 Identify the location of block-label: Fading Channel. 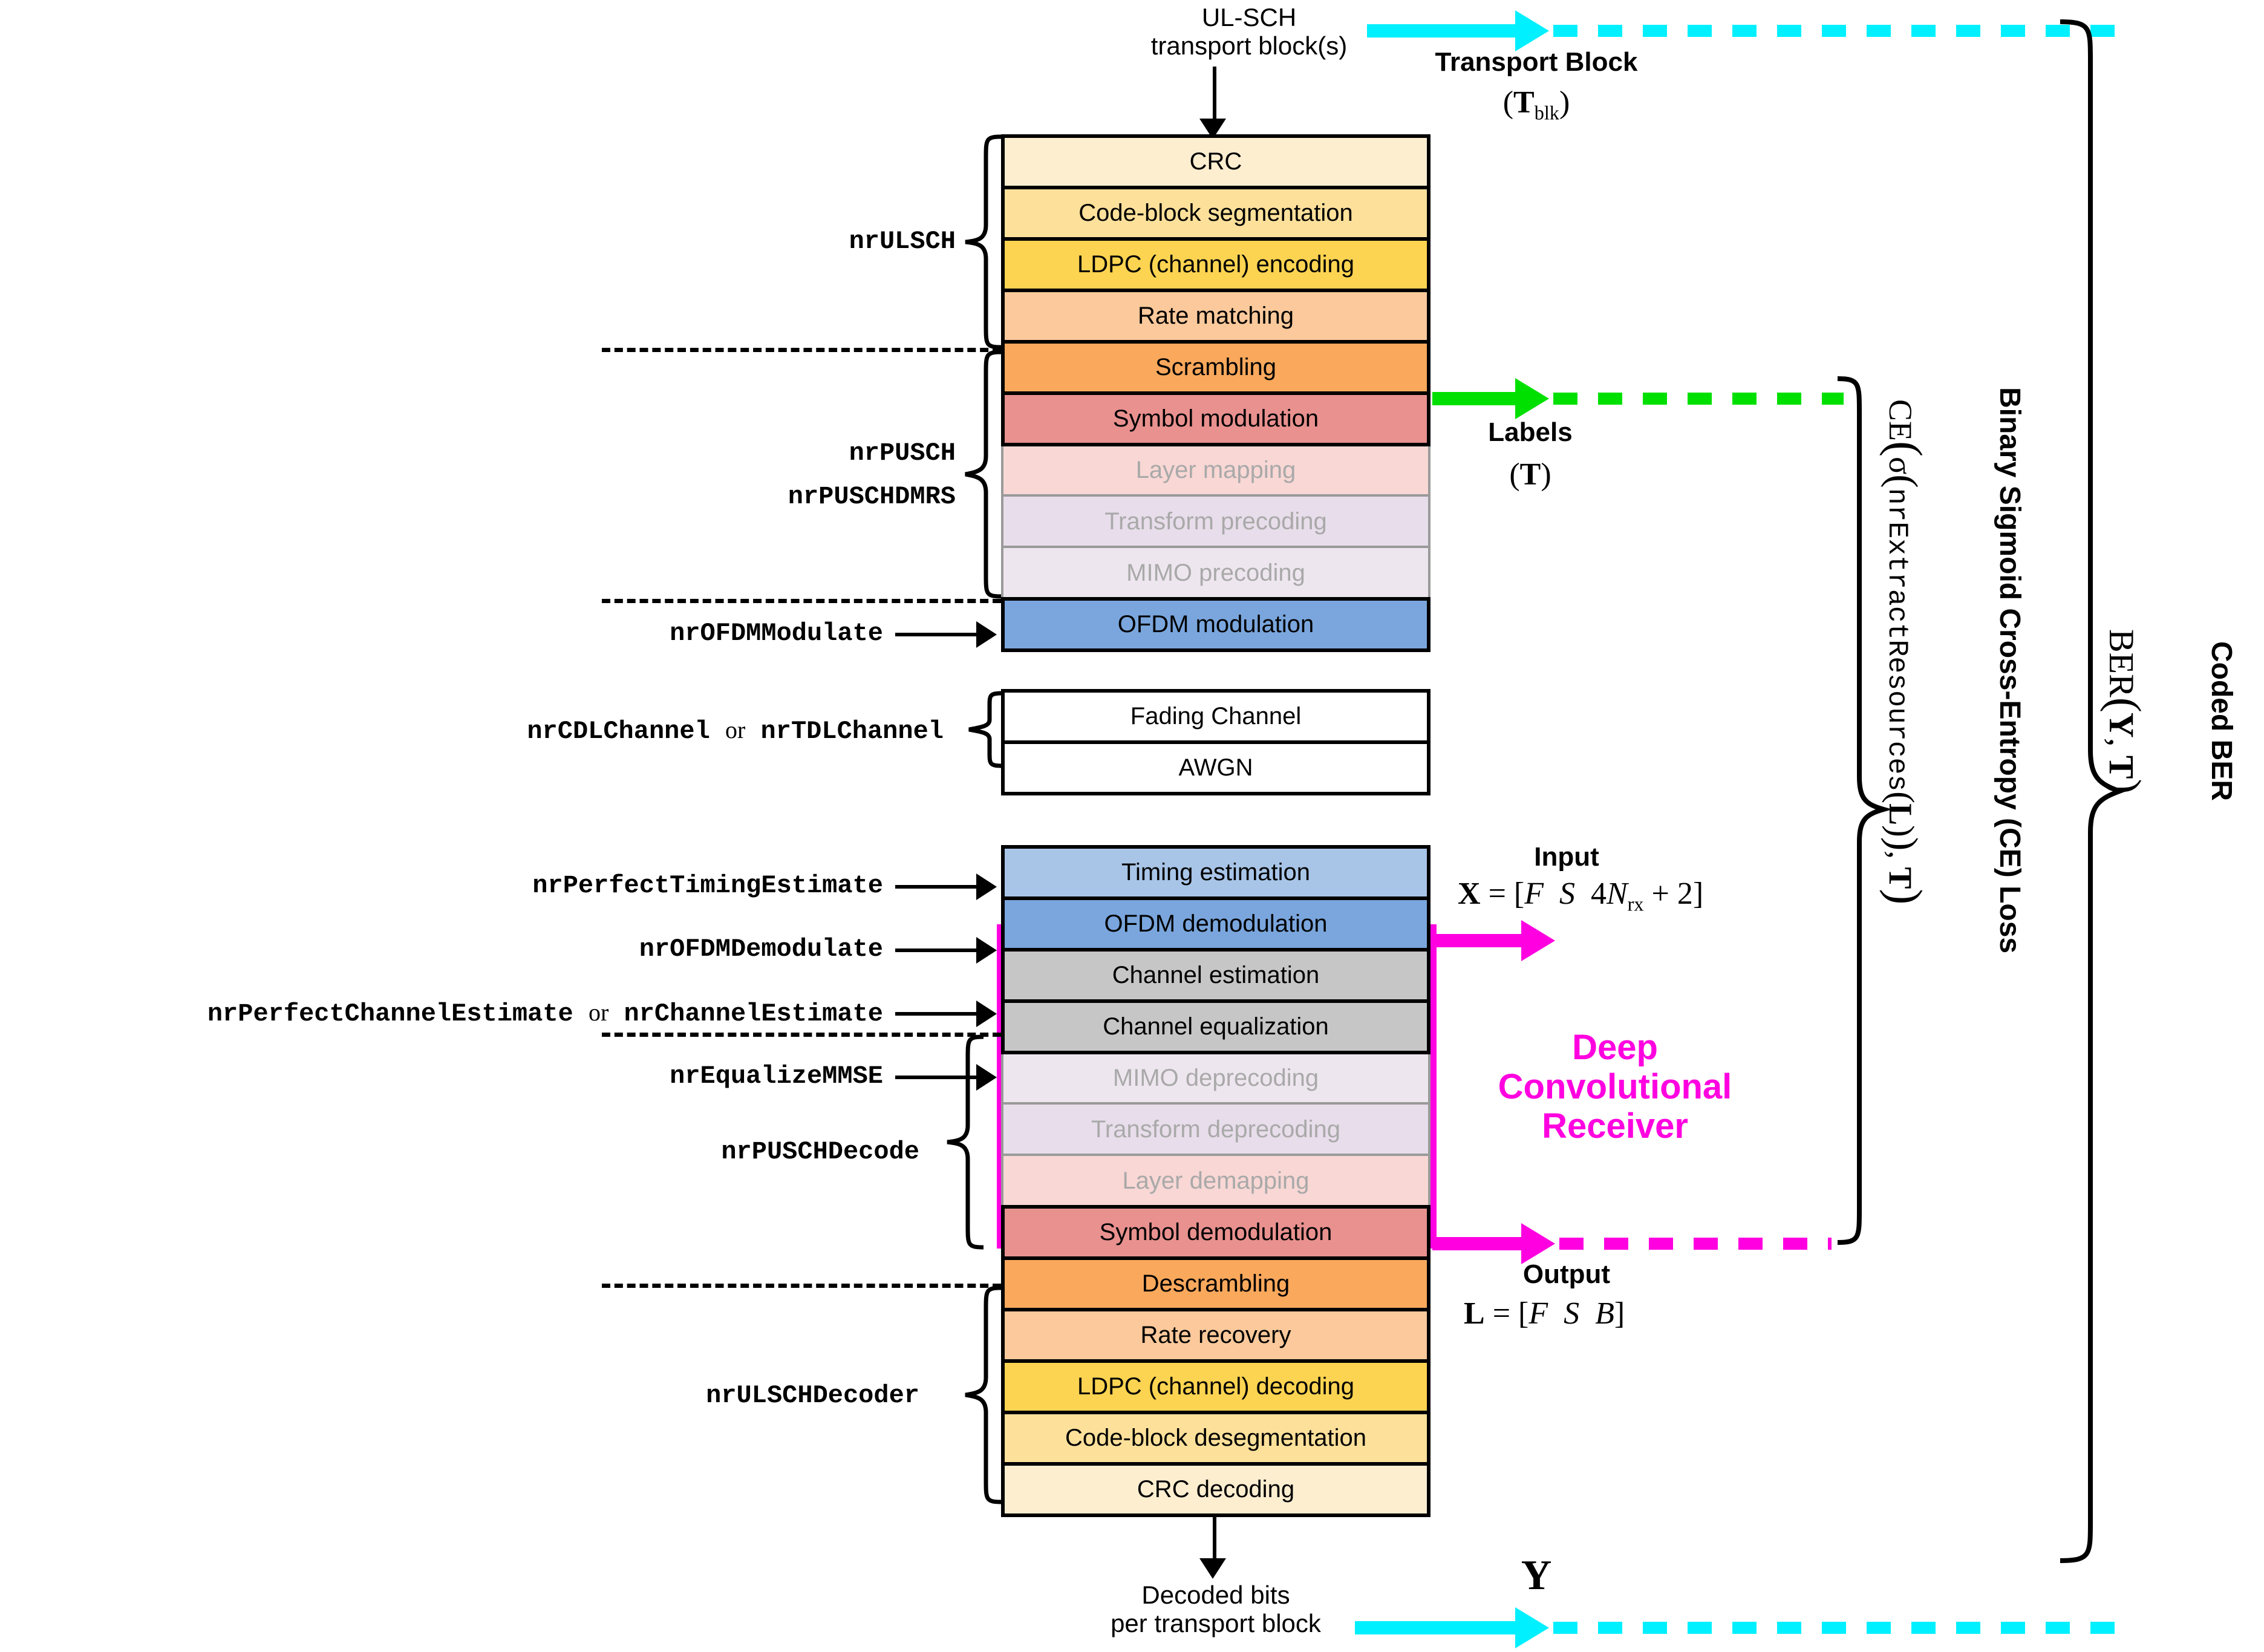
(1216, 716).